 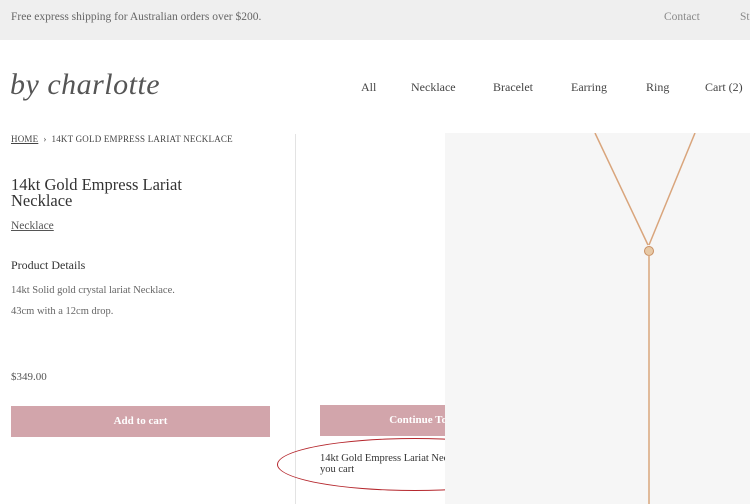 What do you see at coordinates (96, 192) in the screenshot?
I see `product-title: 14kt Gold Empress Lariat Necklace` at bounding box center [96, 192].